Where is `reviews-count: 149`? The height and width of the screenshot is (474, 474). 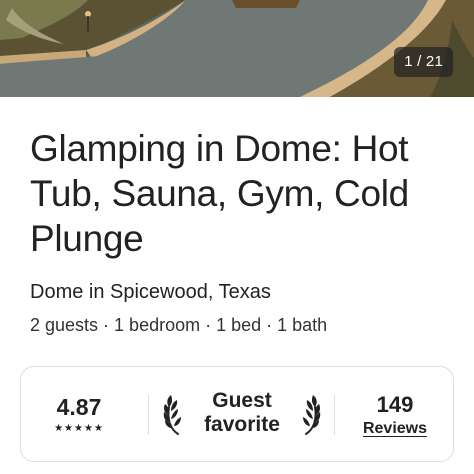
reviews-count: 149 is located at coordinates (395, 404).